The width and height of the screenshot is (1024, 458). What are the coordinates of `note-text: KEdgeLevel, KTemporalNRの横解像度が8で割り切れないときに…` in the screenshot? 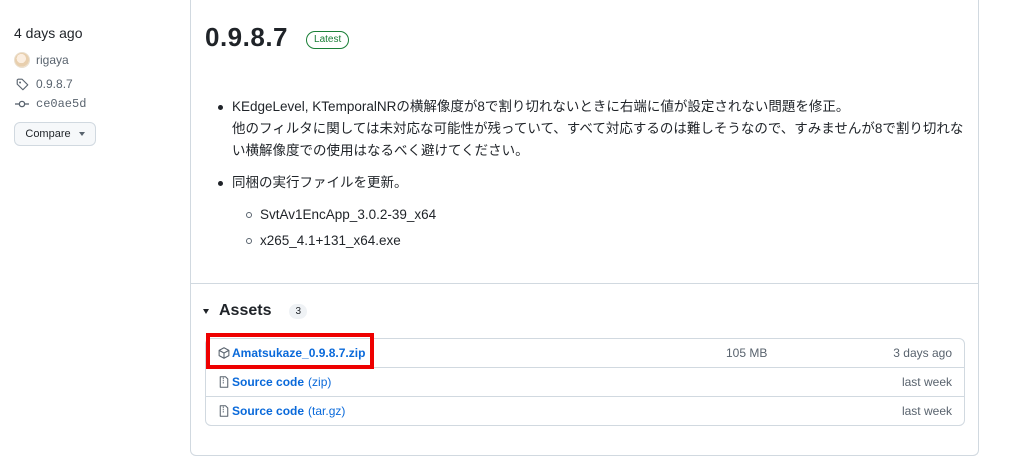 It's located at (541, 106).